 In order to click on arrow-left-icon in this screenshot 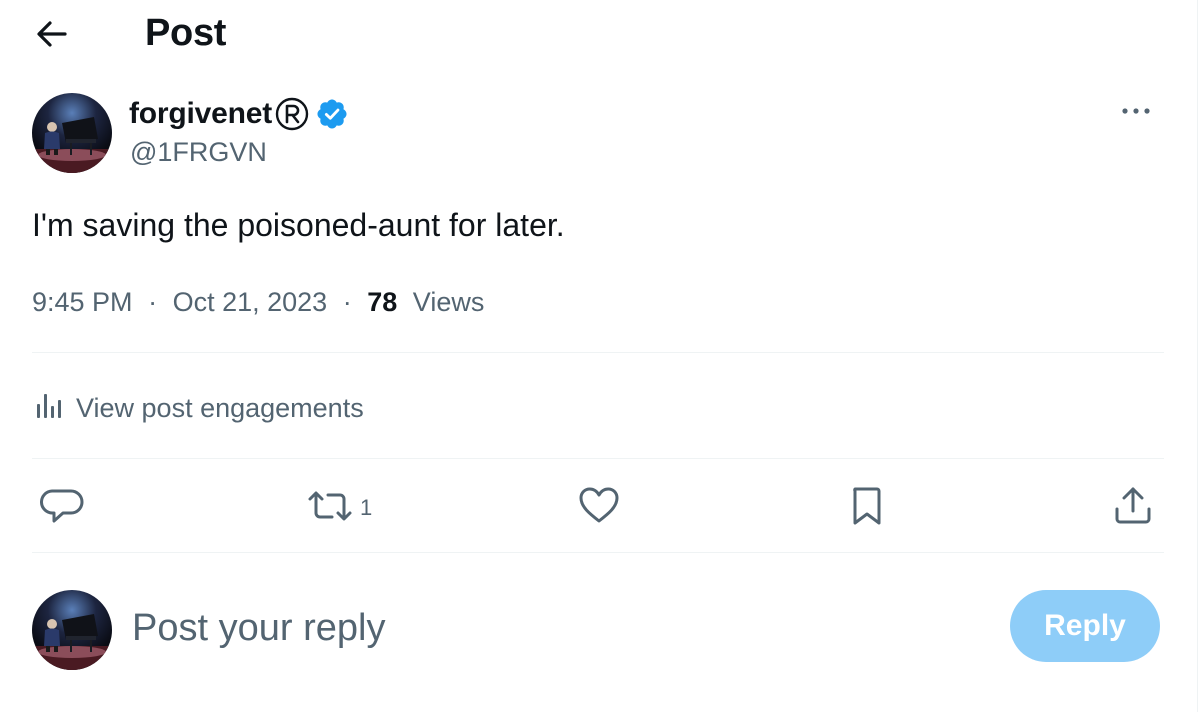, I will do `click(52, 36)`.